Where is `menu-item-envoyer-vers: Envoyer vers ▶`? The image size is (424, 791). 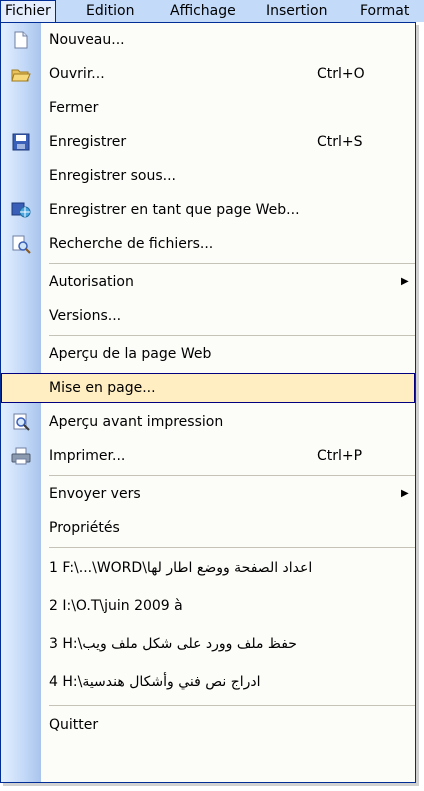 menu-item-envoyer-vers: Envoyer vers ▶ is located at coordinates (208, 494).